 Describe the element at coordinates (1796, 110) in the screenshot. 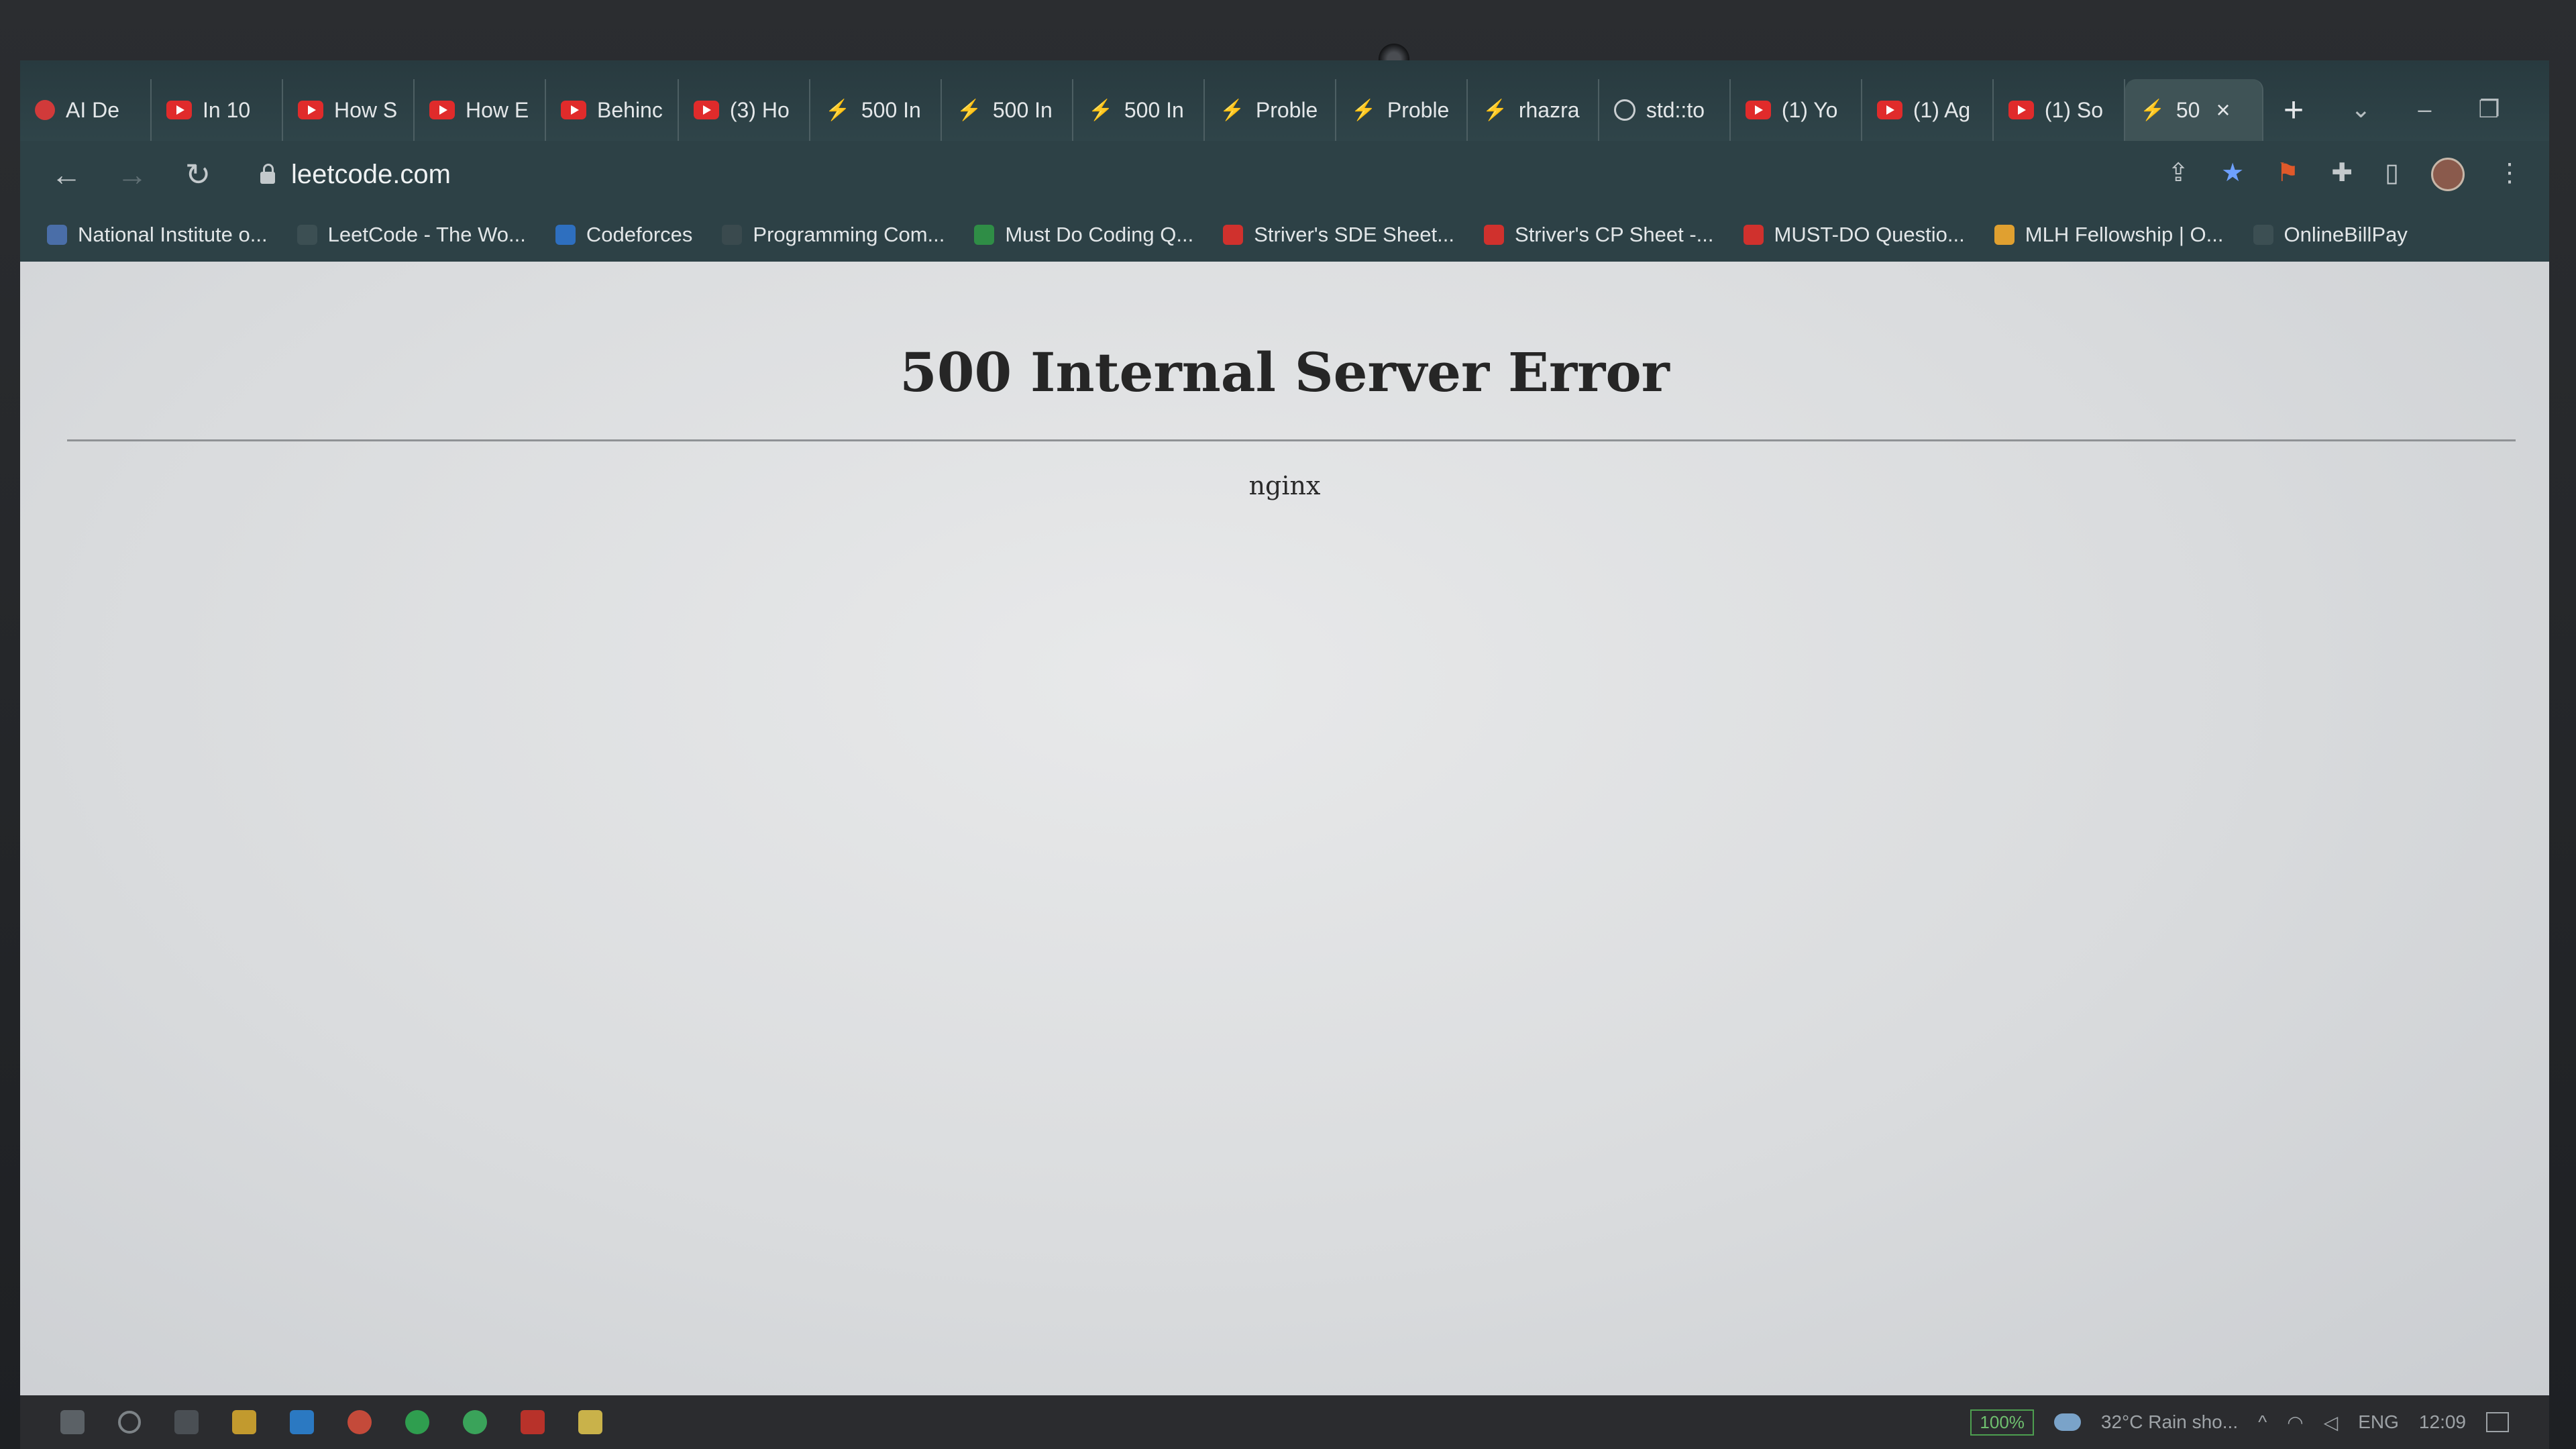

I see `browser-tab: (1) Yo` at that location.